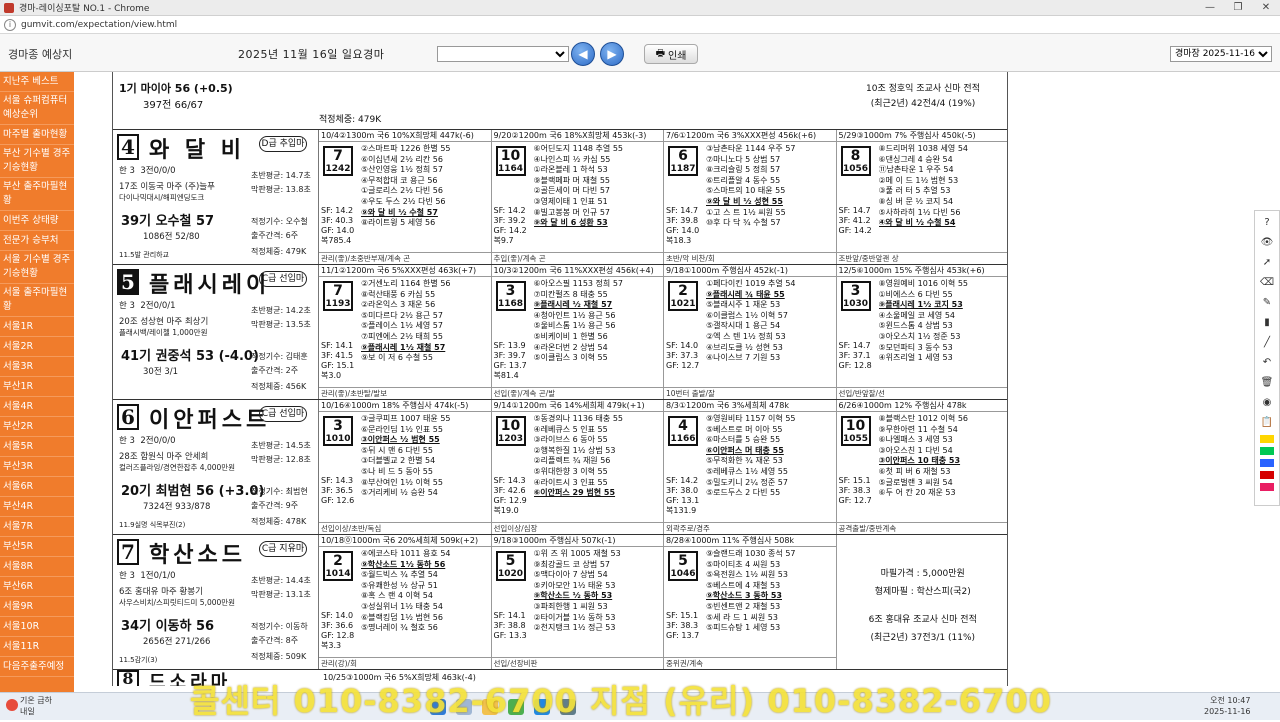 The width and height of the screenshot is (1280, 722). I want to click on sidebar-item: 부산6R, so click(37, 587).